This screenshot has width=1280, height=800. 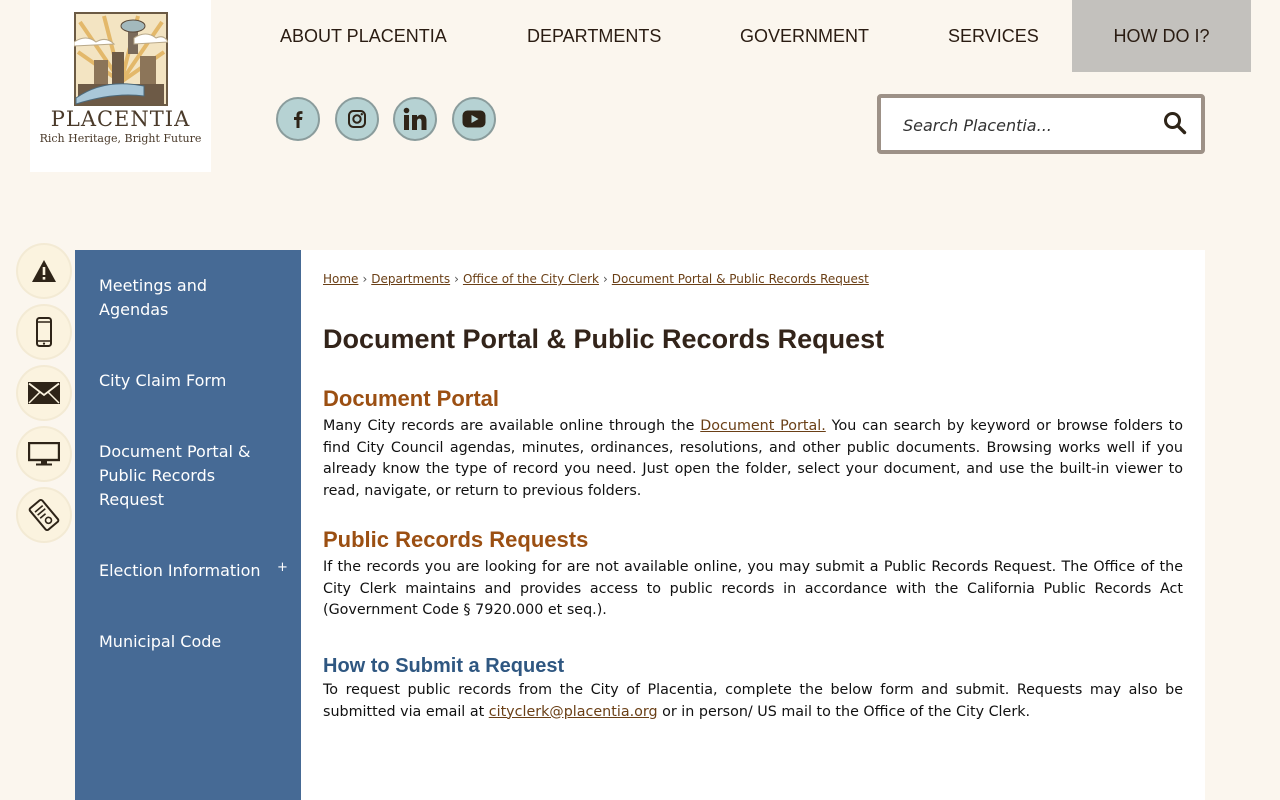 I want to click on mobile-phone-icon, so click(x=44, y=332).